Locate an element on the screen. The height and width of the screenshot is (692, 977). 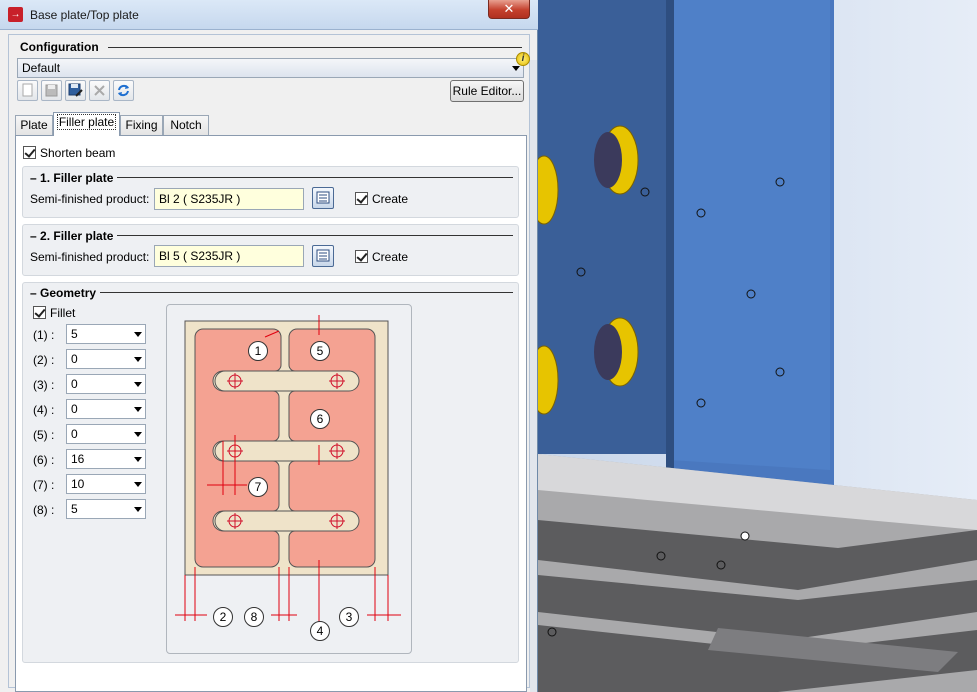
filler-plate-1-title: – 1. Filler plate is located at coordinates (74, 178).